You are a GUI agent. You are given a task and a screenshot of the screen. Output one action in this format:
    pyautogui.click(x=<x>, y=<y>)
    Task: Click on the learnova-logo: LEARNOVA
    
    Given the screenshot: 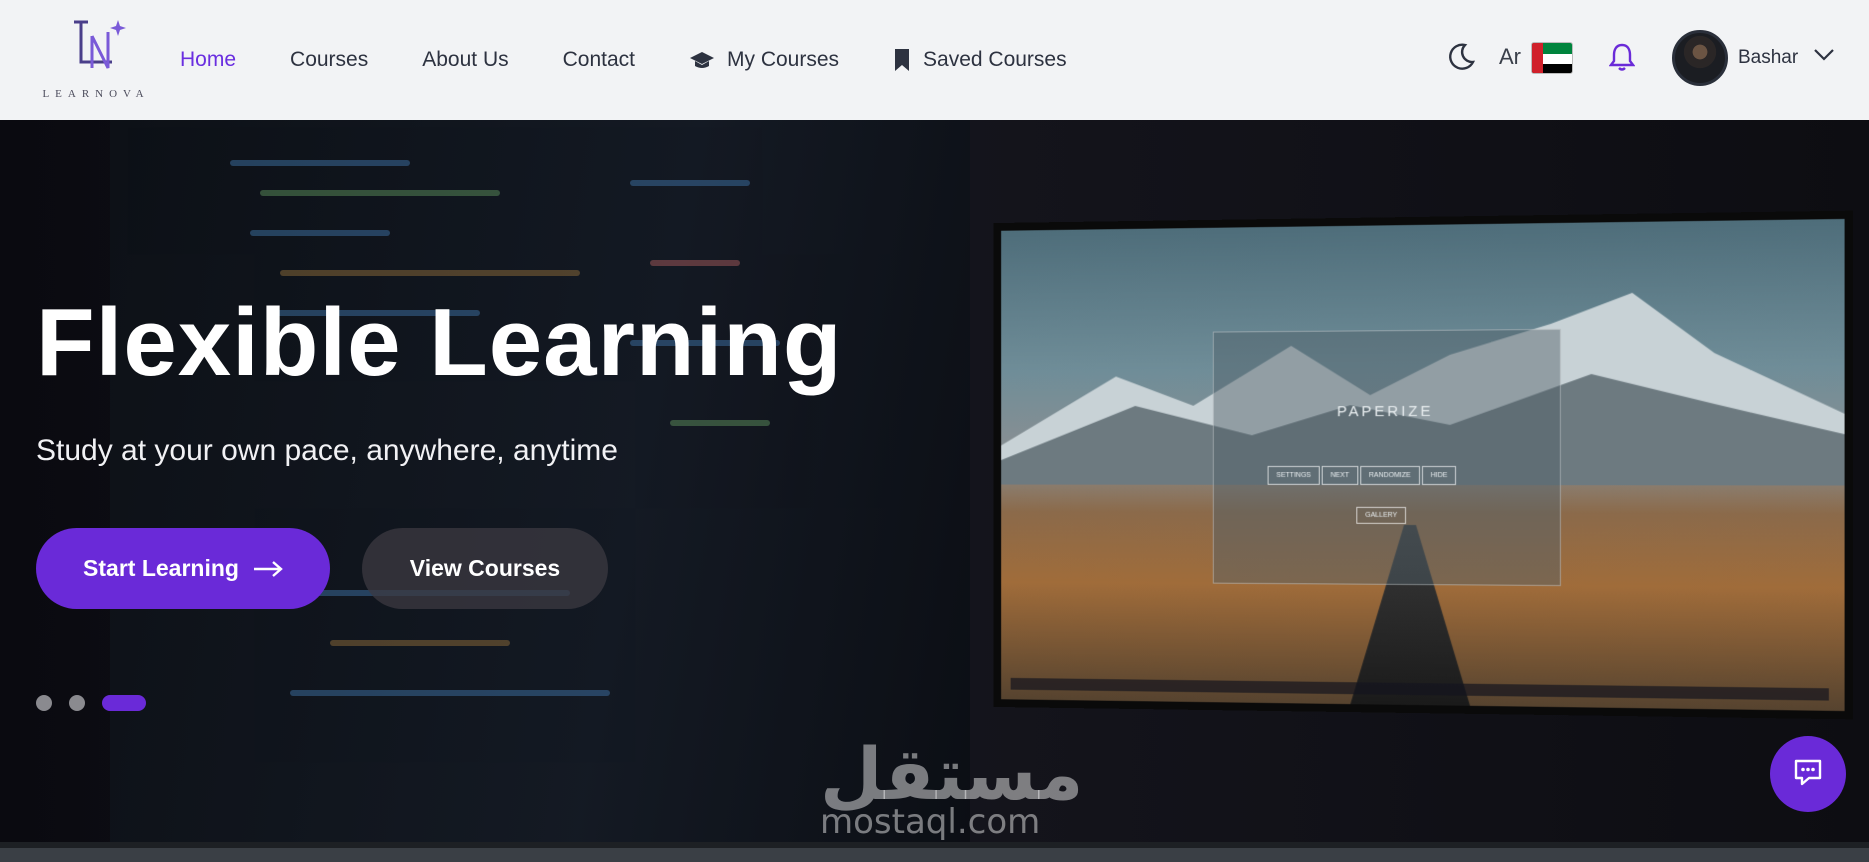 What is the action you would take?
    pyautogui.click(x=96, y=59)
    